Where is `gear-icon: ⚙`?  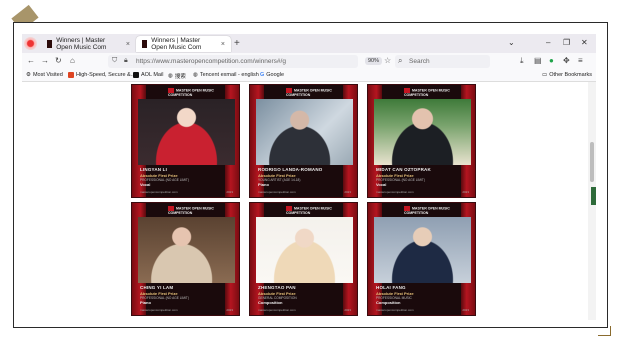 gear-icon: ⚙ is located at coordinates (28, 75).